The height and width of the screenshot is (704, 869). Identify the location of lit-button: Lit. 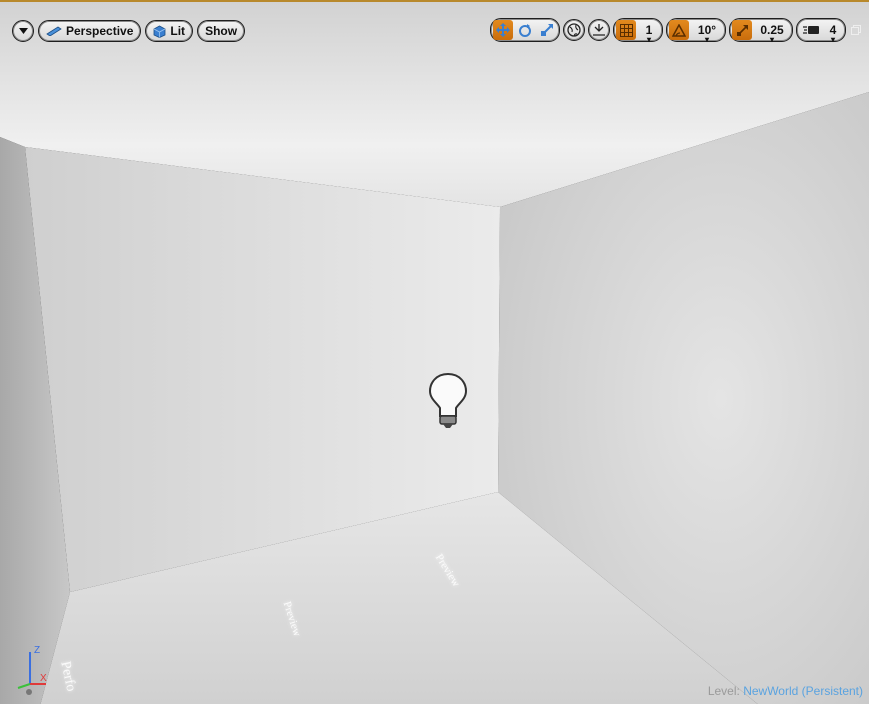
(169, 31).